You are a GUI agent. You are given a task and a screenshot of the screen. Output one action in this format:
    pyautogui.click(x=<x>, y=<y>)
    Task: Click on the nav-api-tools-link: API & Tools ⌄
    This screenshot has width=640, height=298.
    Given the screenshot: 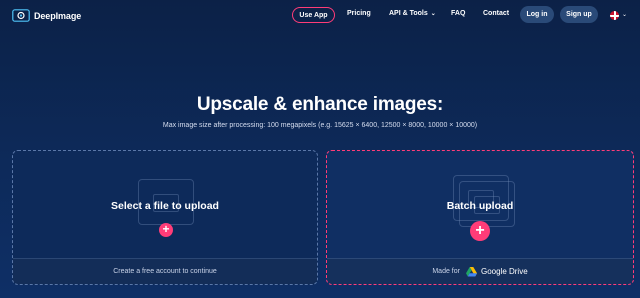 What is the action you would take?
    pyautogui.click(x=412, y=13)
    